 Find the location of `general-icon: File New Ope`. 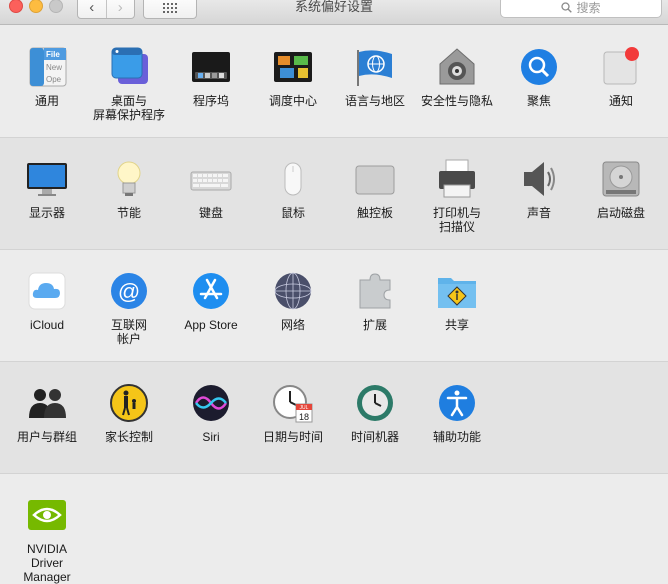

general-icon: File New Ope is located at coordinates (47, 67).